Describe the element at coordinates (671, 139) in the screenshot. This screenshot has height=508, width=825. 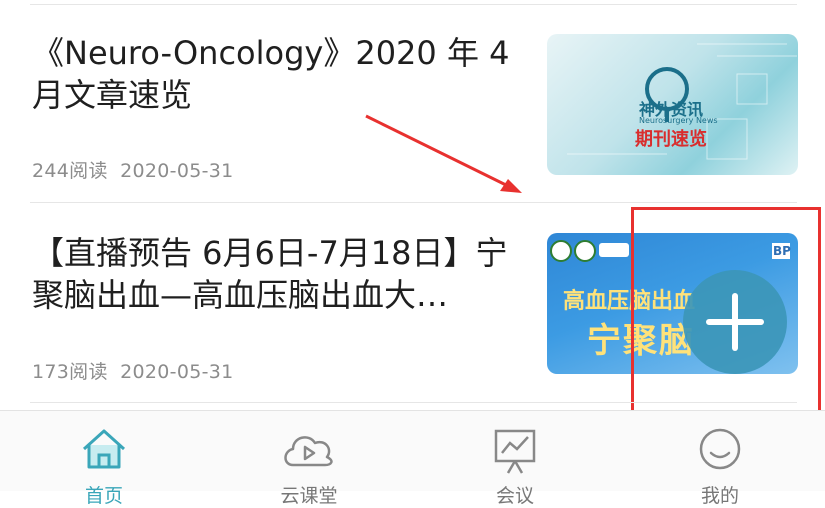
I see `thumb-caption-red: 期刊速览` at that location.